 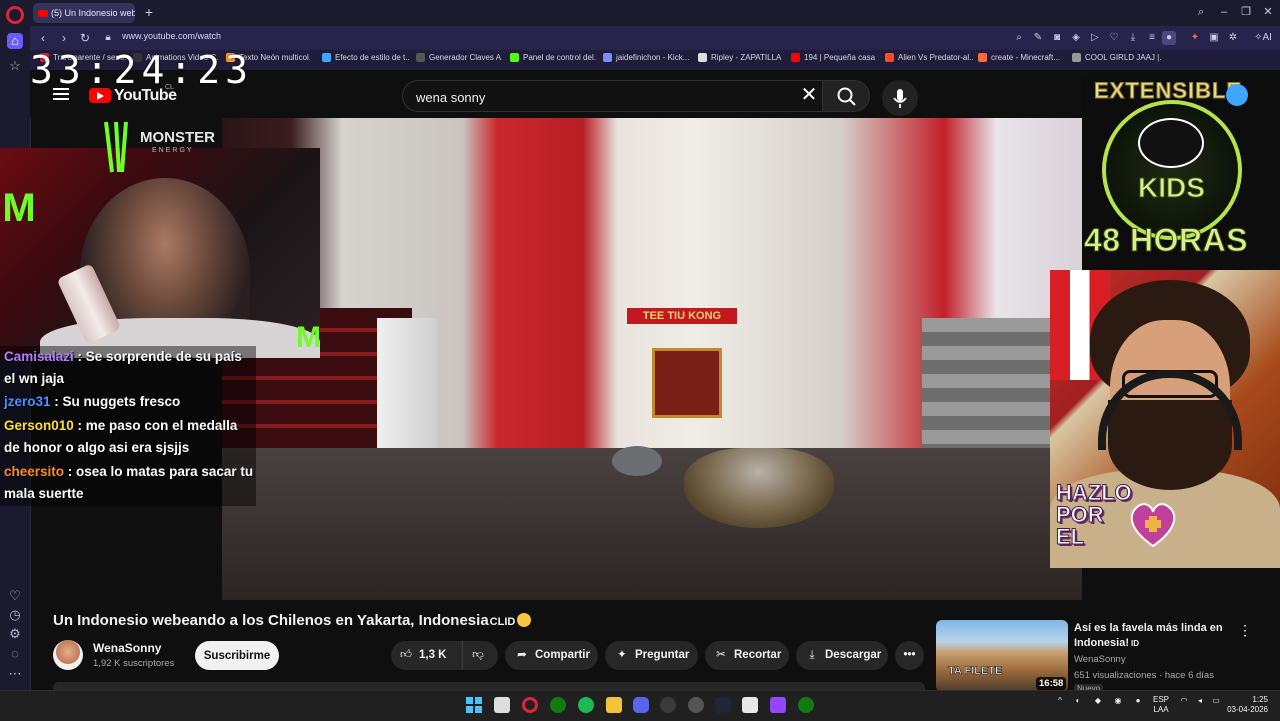 I want to click on profile-icon: ●, so click(x=1169, y=38).